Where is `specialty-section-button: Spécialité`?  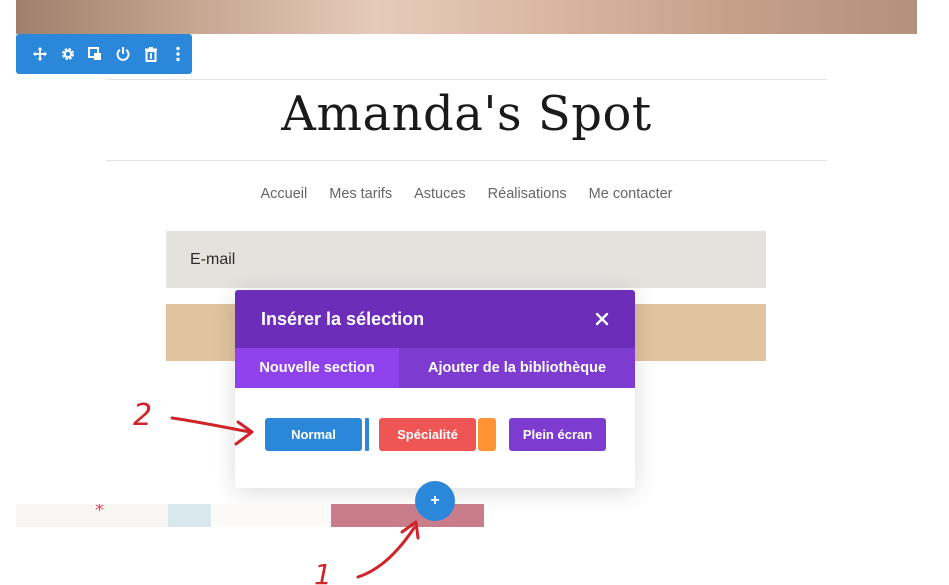
specialty-section-button: Spécialité is located at coordinates (427, 434).